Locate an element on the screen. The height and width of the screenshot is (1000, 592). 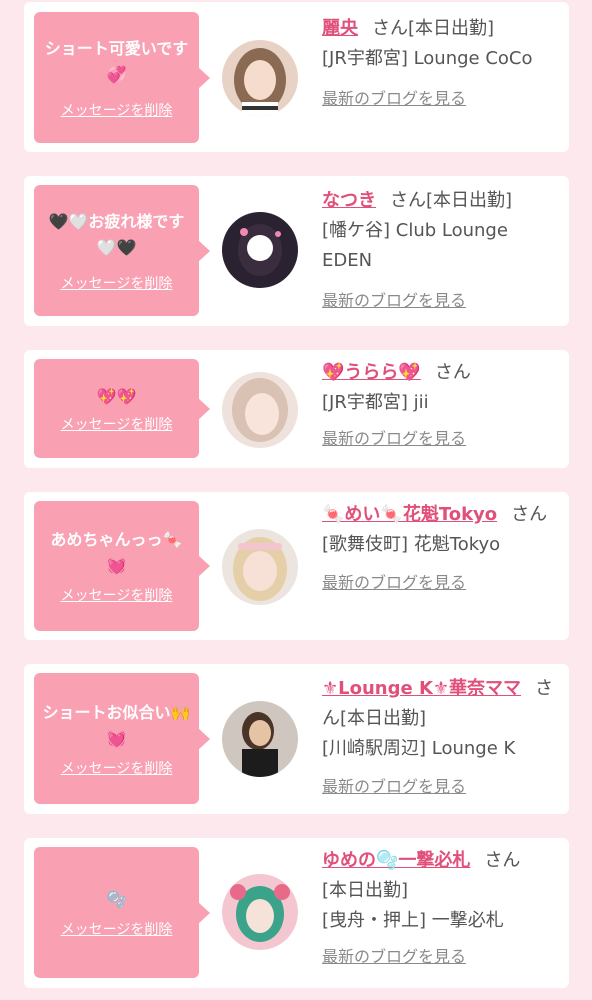
message-bubble: あめちゃんっっ🍬💓 メッセージを削除 is located at coordinates (122, 566).